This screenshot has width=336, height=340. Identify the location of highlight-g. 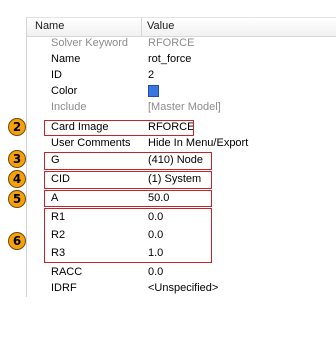
(128, 161).